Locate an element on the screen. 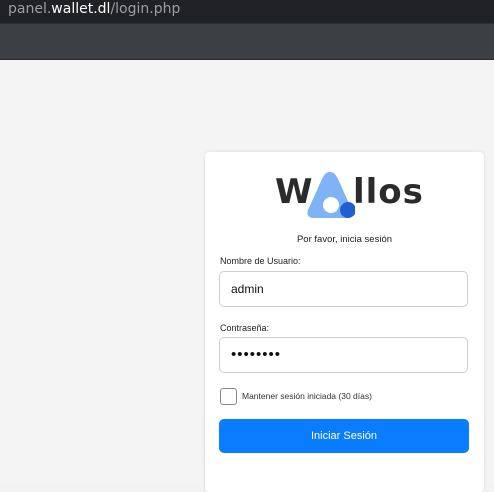  username-label: Nombre de Usuario: is located at coordinates (260, 261).